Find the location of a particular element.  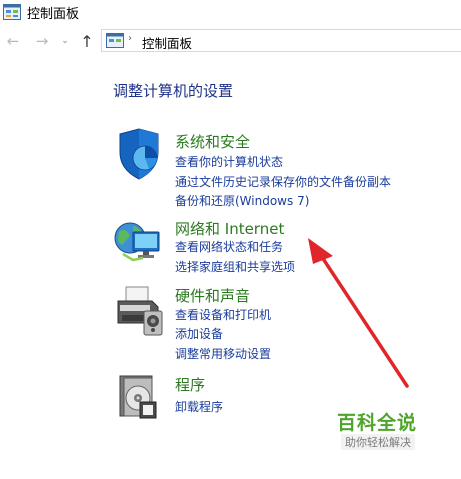

link-devices-printers: 查看设备和打印机 is located at coordinates (223, 314).